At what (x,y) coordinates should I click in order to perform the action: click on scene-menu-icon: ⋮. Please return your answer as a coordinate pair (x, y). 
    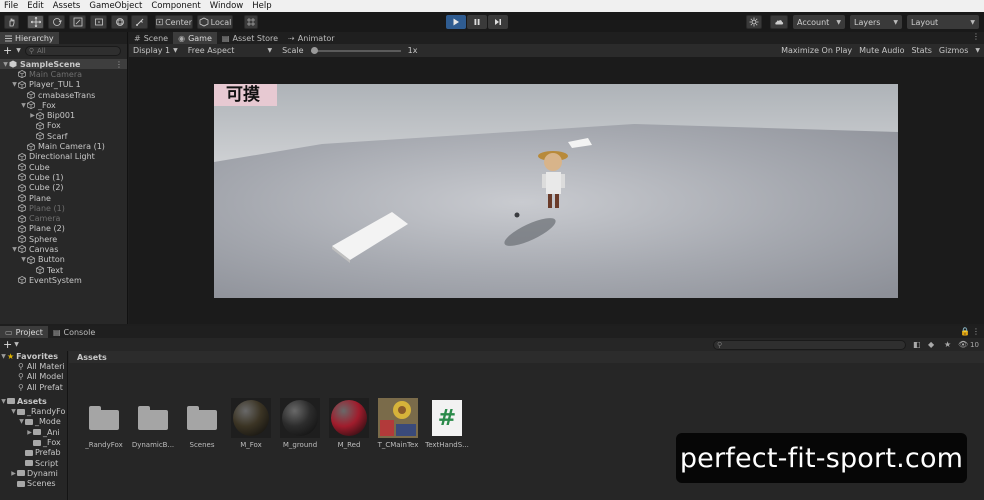
    Looking at the image, I should click on (119, 64).